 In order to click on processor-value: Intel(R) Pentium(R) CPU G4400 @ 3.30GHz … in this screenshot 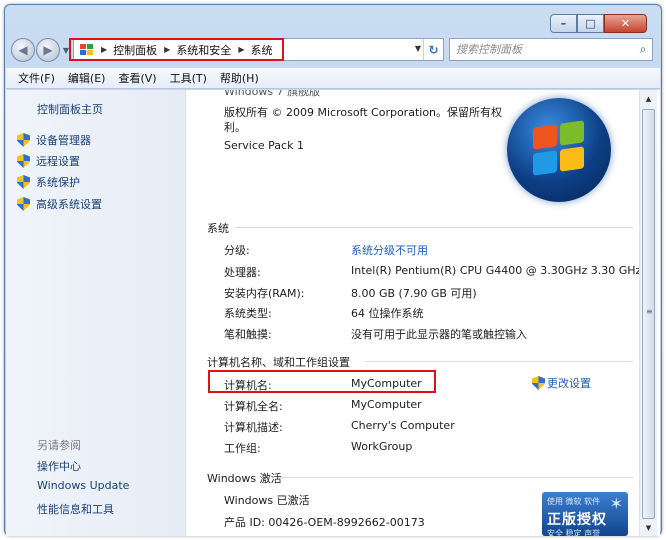, I will do `click(496, 270)`.